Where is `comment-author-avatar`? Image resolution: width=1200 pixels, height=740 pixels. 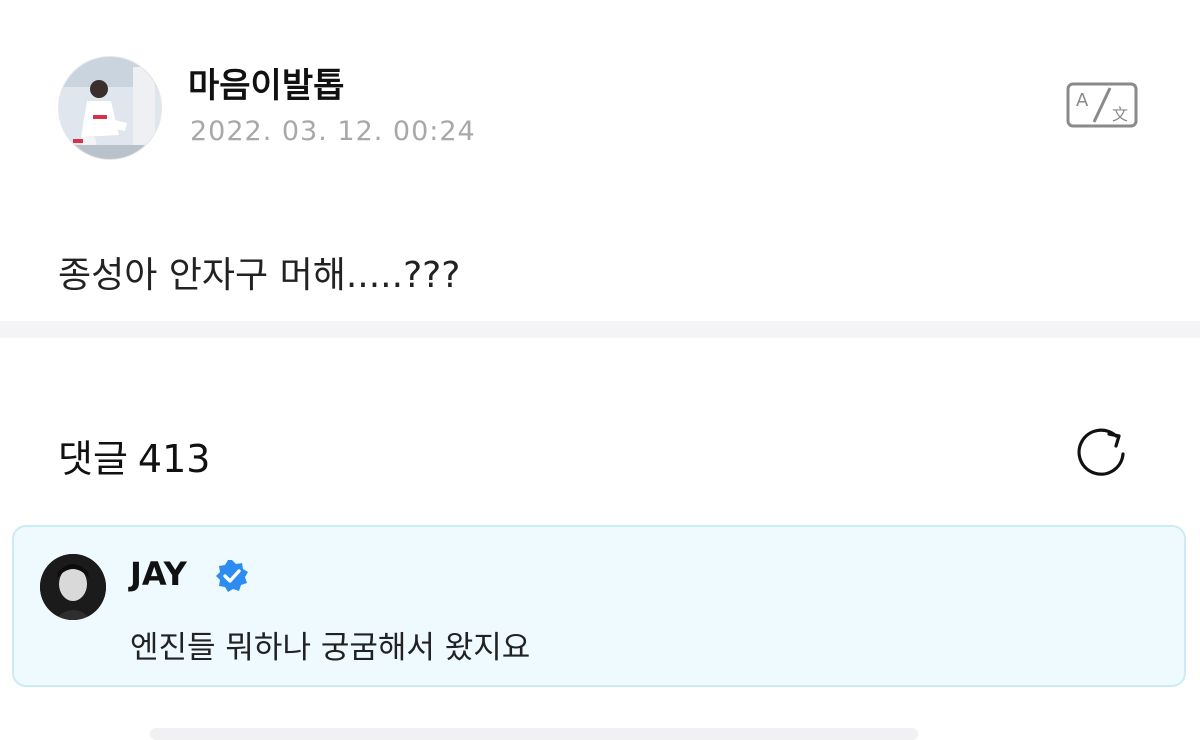
comment-author-avatar is located at coordinates (73, 587).